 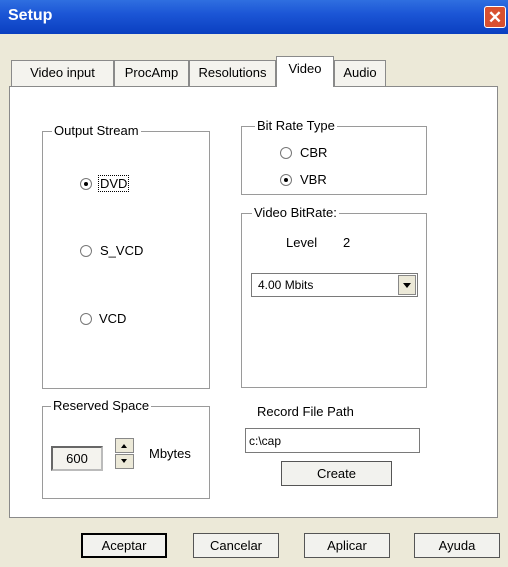 I want to click on level-label: Level, so click(x=302, y=242).